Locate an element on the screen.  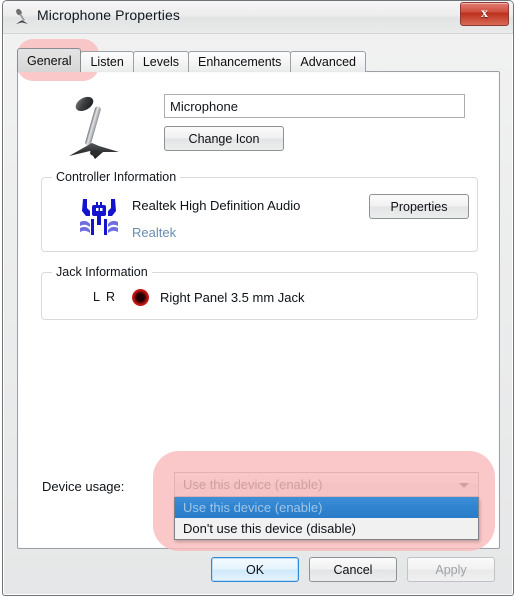
device-usage-dropdown: Use this device (enable) is located at coordinates (326, 484).